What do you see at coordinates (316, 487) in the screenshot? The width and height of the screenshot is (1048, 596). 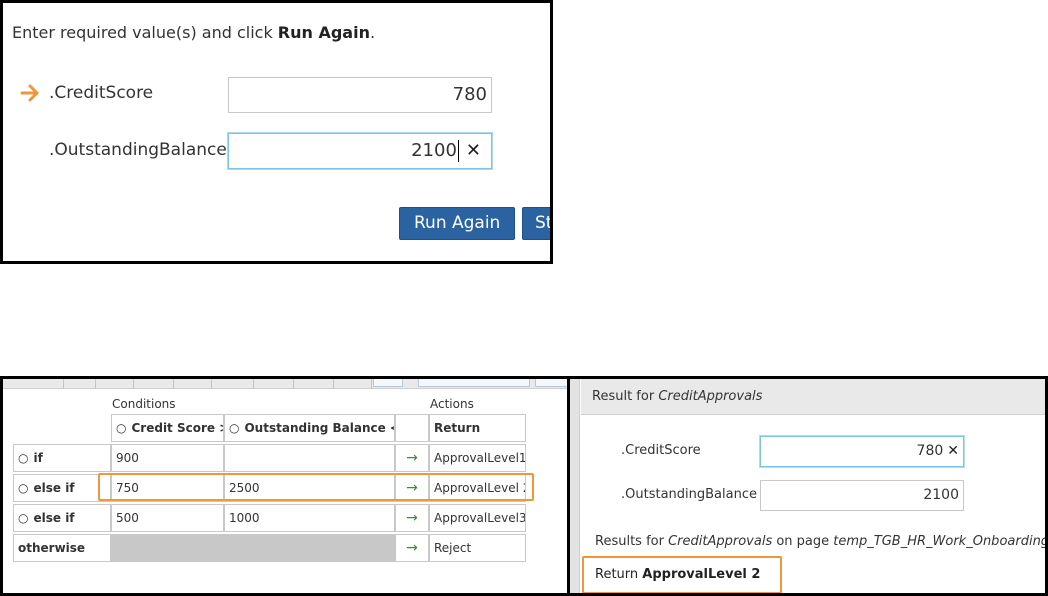 I see `matched-row-highlight` at bounding box center [316, 487].